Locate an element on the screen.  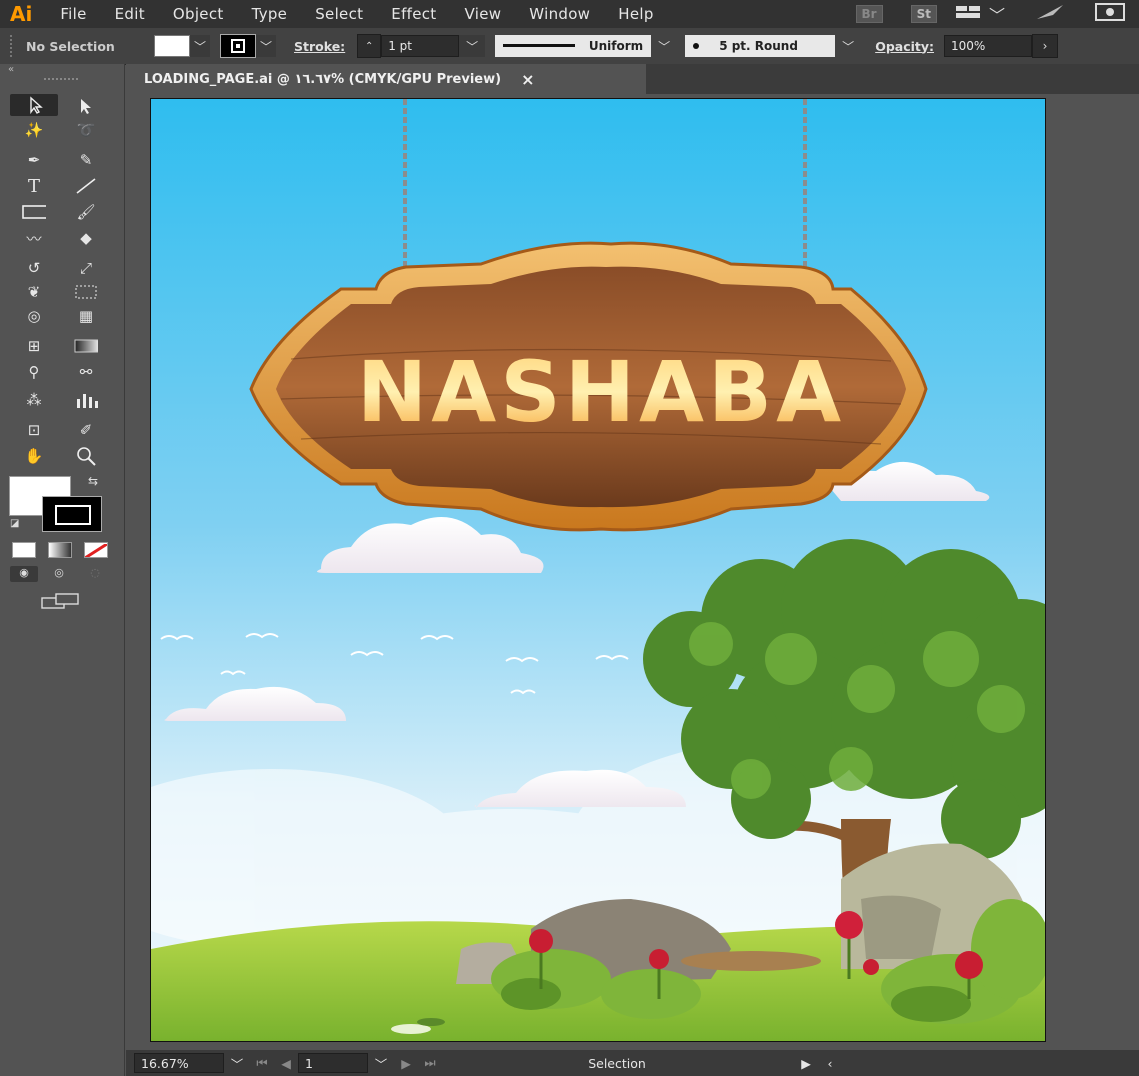
opacity-input: 100% is located at coordinates (988, 46).